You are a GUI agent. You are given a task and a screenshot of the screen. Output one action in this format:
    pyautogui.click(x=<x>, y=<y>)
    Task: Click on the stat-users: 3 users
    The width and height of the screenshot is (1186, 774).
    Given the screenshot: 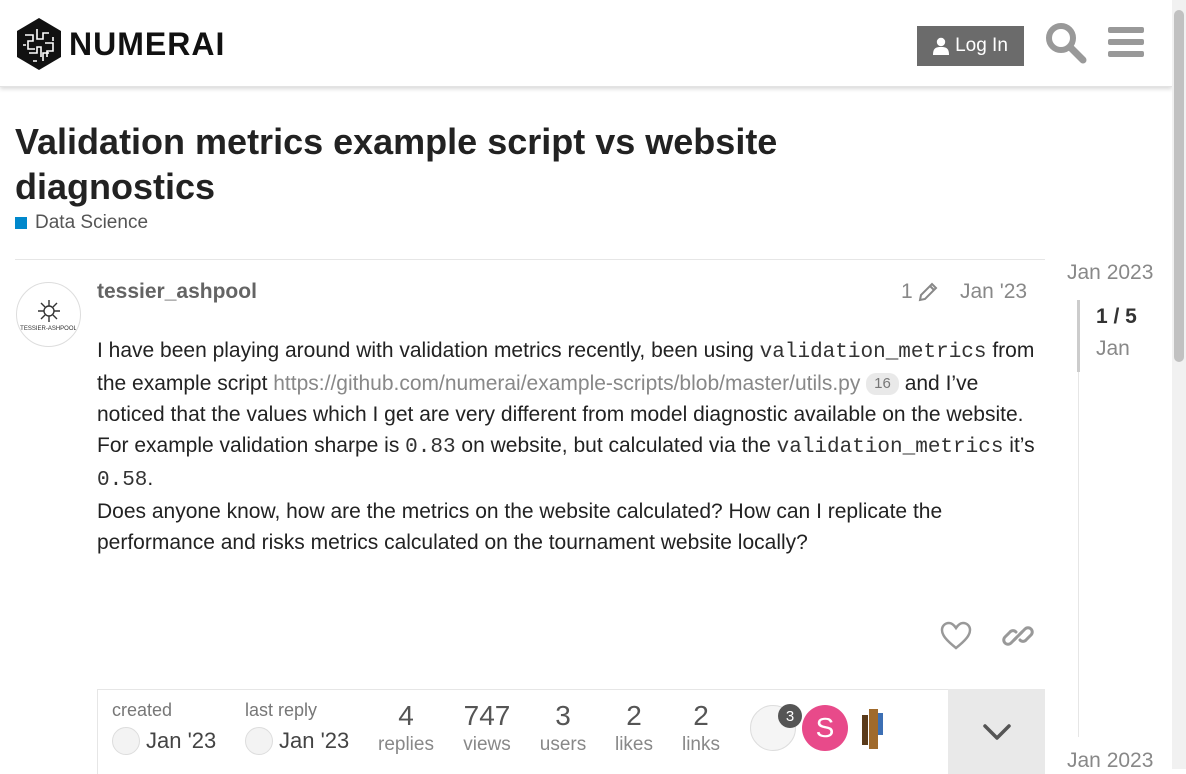 What is the action you would take?
    pyautogui.click(x=563, y=728)
    